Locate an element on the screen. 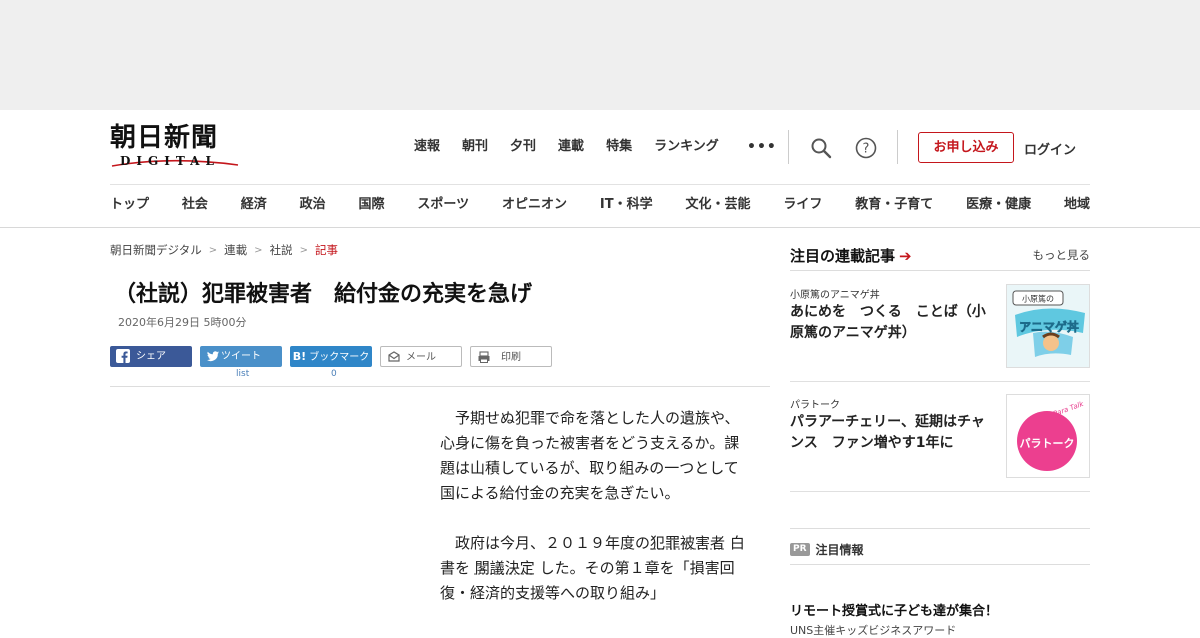 This screenshot has width=1200, height=638. category-item: ライフ is located at coordinates (802, 206).